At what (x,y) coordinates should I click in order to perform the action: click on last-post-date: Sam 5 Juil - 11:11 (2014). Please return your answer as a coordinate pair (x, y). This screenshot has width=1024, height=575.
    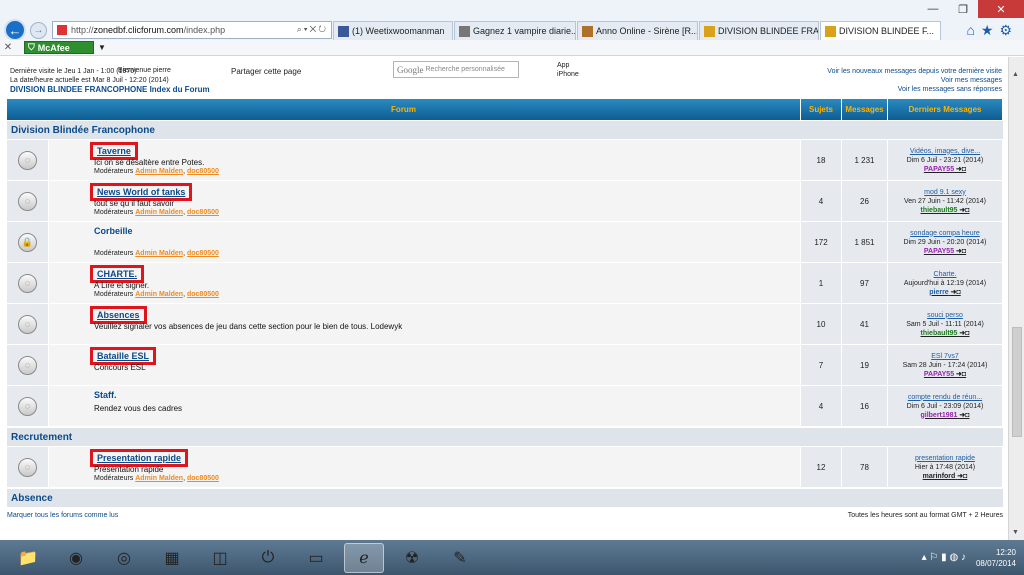
    Looking at the image, I should click on (945, 324).